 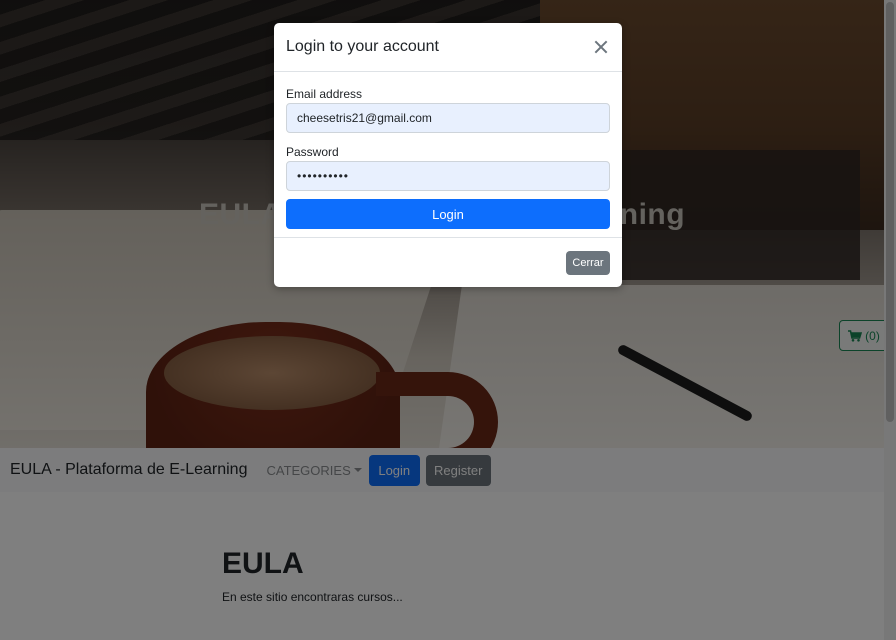 What do you see at coordinates (312, 152) in the screenshot?
I see `password-label: Password` at bounding box center [312, 152].